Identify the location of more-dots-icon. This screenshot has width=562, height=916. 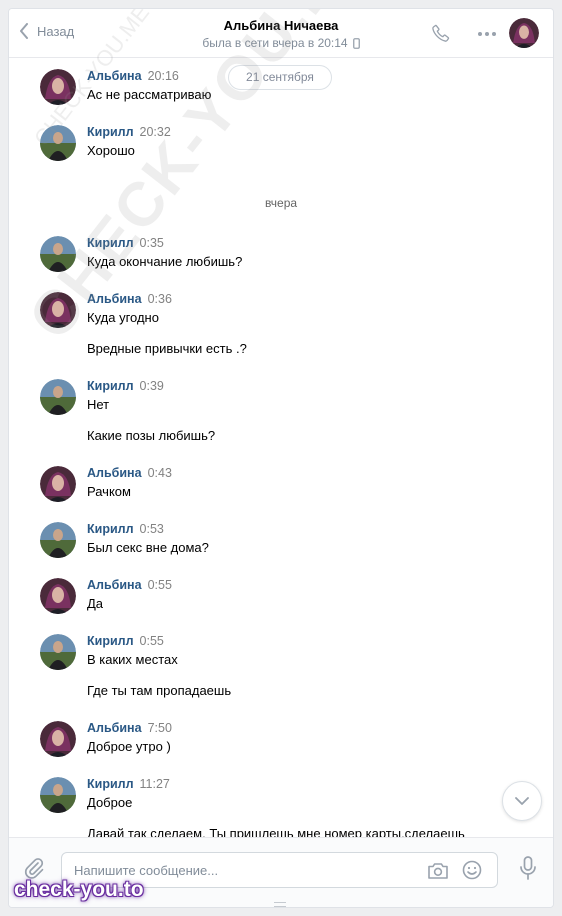
(487, 34).